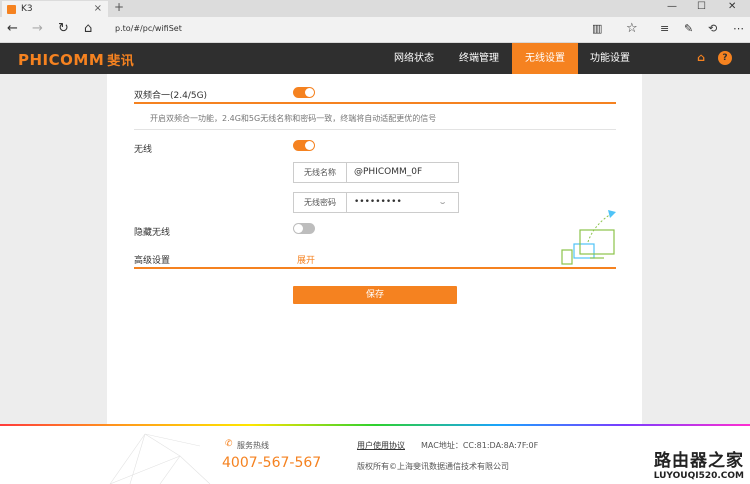 The height and width of the screenshot is (484, 750). Describe the element at coordinates (545, 58) in the screenshot. I see `nav-wireless-settings: 无线设置` at that location.